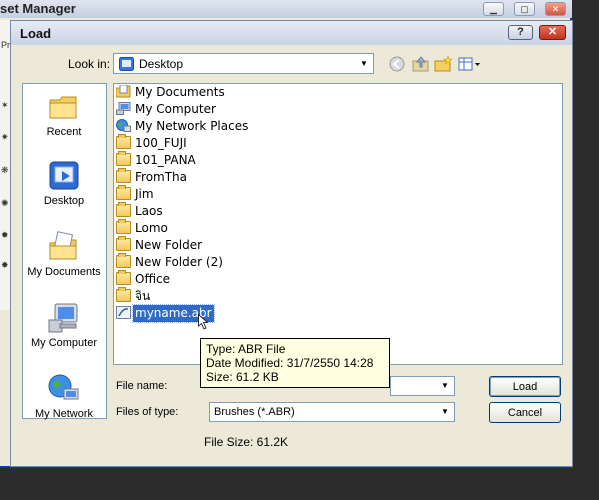  Describe the element at coordinates (64, 272) in the screenshot. I see `place-label: My Documents` at that location.